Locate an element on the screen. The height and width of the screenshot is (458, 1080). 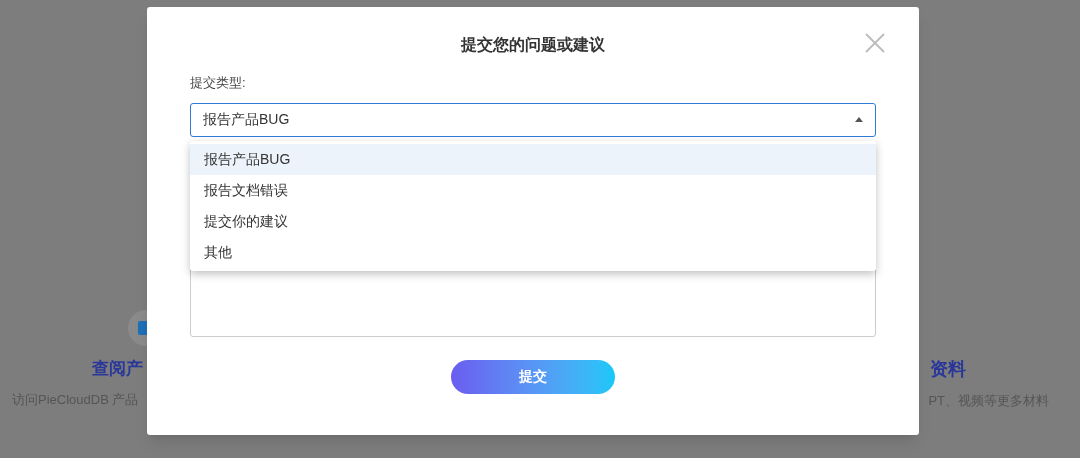
dropdown-option: 其他 is located at coordinates (533, 252).